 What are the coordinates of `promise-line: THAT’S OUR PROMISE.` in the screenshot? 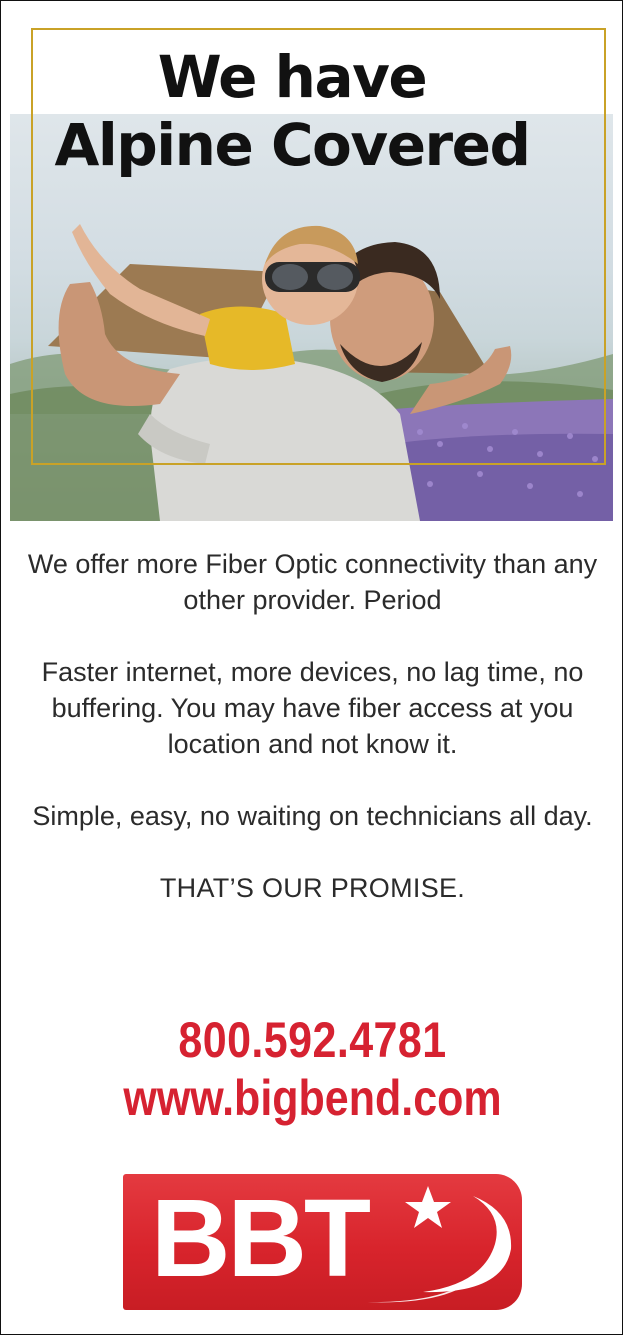 It's located at (312, 888).